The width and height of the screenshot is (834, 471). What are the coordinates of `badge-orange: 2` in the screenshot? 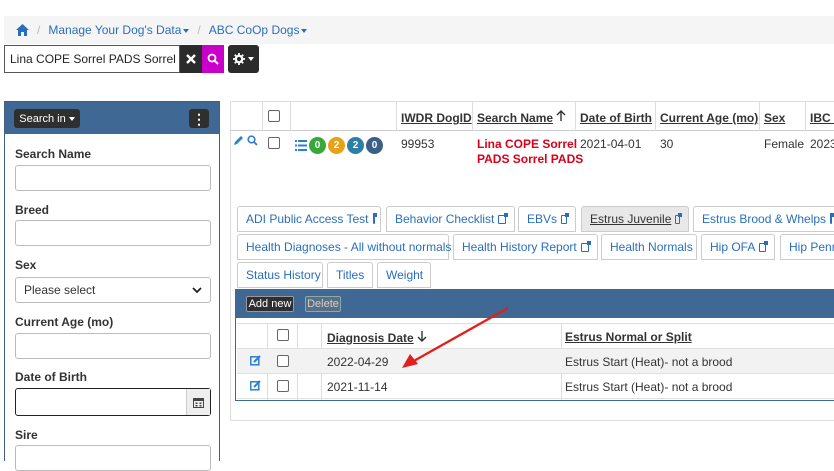 It's located at (336, 145).